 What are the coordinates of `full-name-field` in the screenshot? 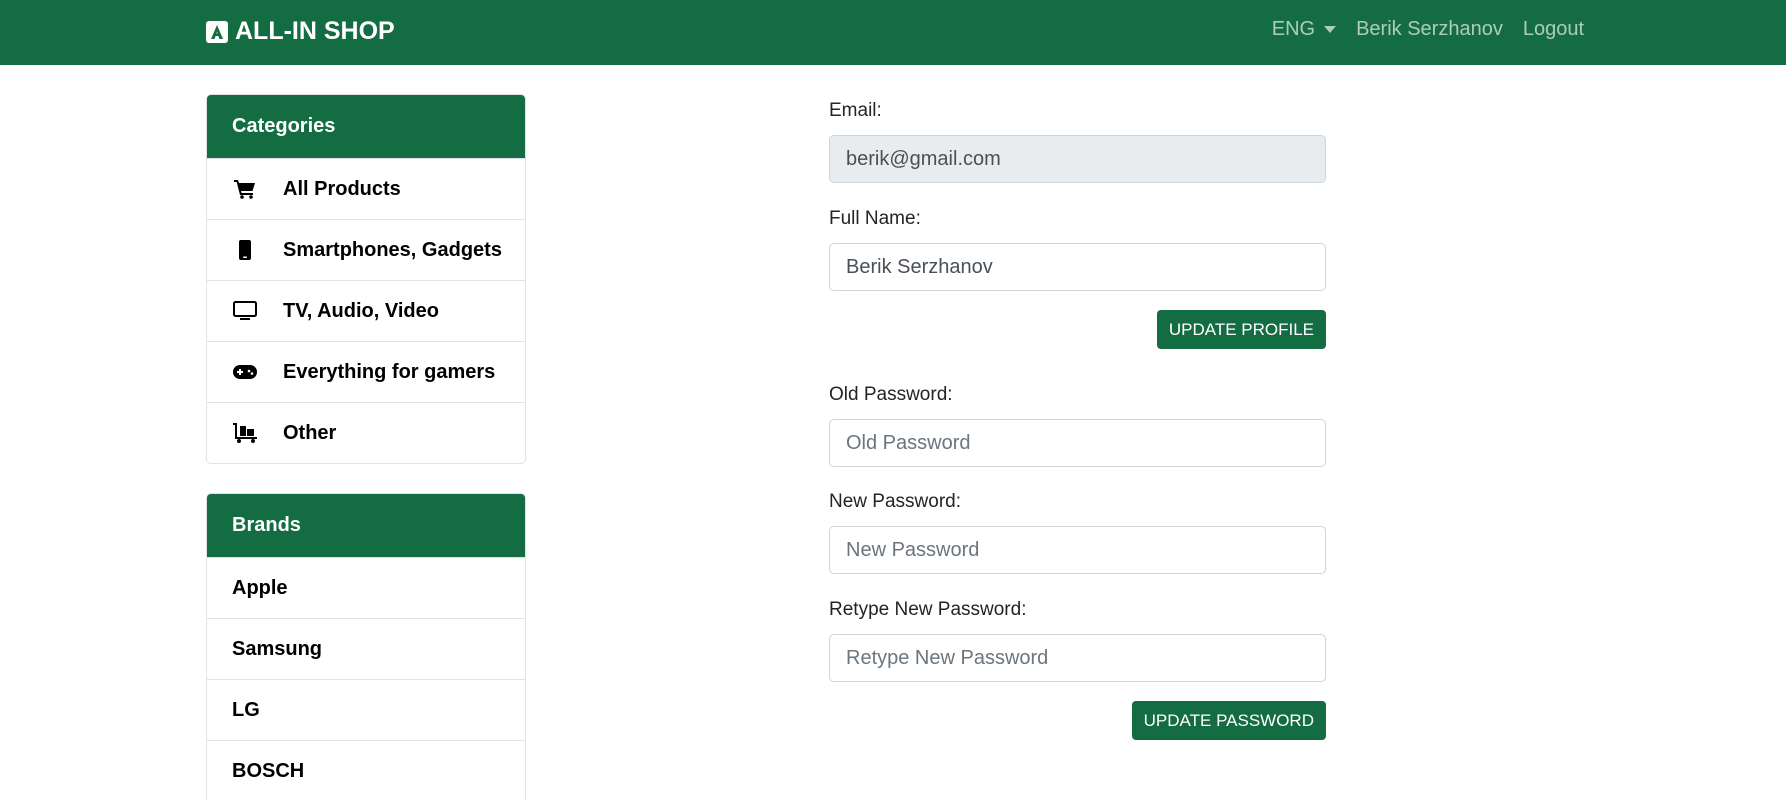 It's located at (1077, 267).